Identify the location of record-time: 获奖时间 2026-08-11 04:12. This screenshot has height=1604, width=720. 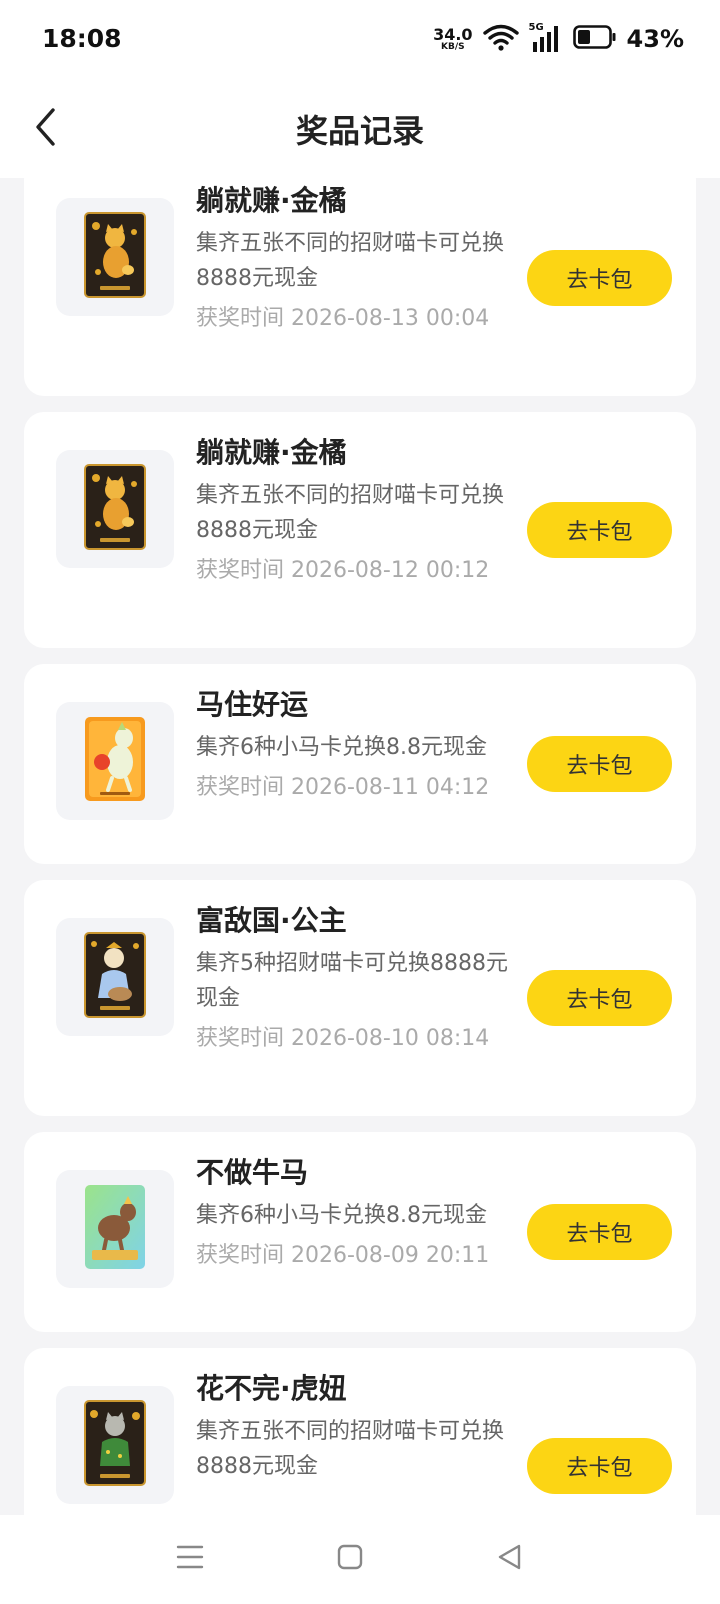
(343, 787).